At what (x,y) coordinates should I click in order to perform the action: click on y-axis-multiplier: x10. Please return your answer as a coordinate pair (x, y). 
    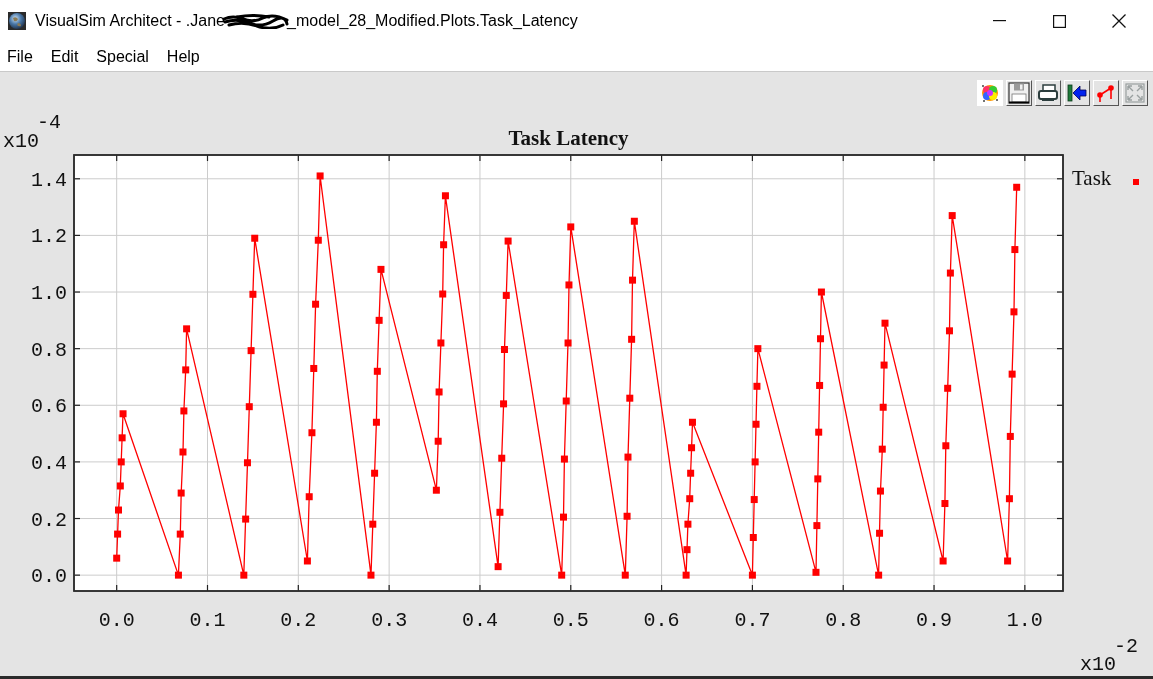
    Looking at the image, I should click on (21, 141).